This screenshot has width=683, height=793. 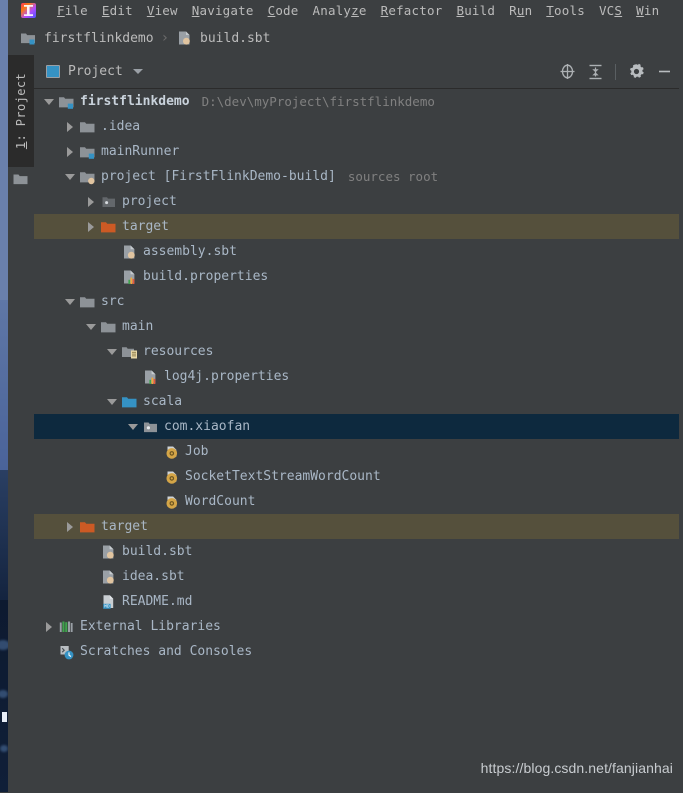 What do you see at coordinates (520, 10) in the screenshot?
I see `menu-item-run: Run` at bounding box center [520, 10].